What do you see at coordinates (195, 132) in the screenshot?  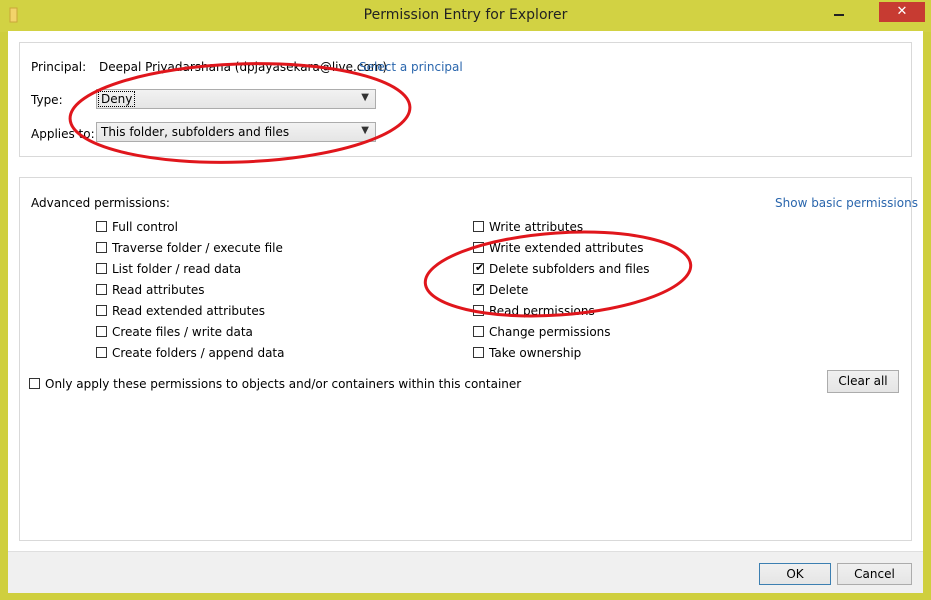 I see `applies-to-value: This folder, subfolders and files` at bounding box center [195, 132].